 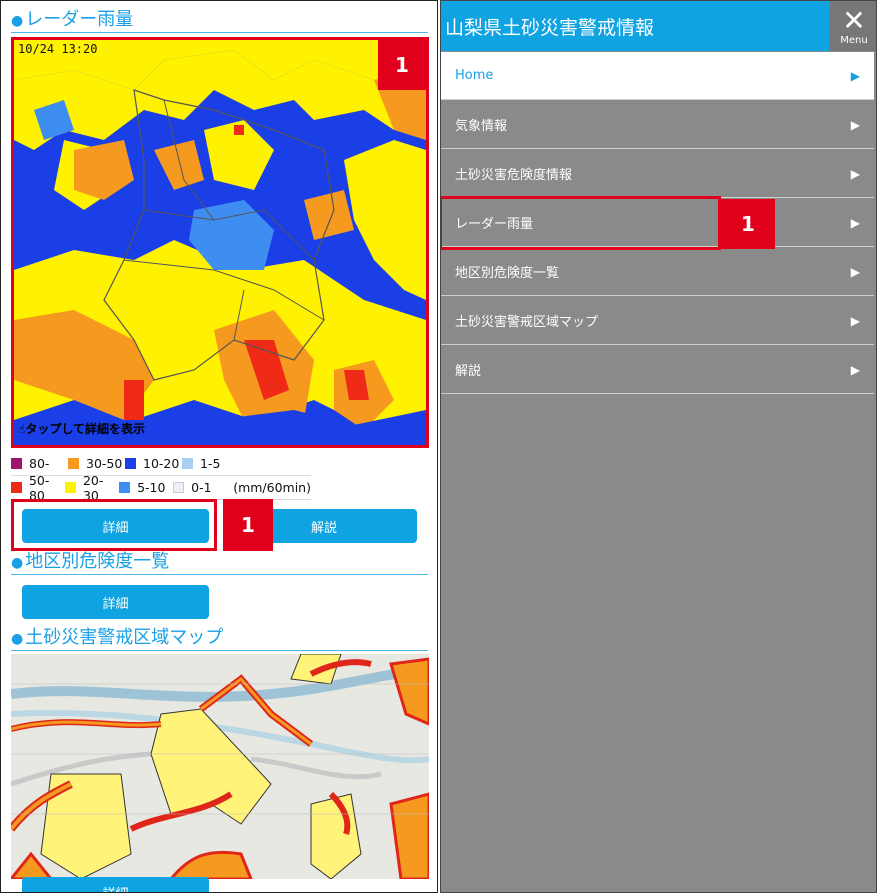 What do you see at coordinates (219, 563) in the screenshot?
I see `district-section-title: ● 地区別危険度一覧` at bounding box center [219, 563].